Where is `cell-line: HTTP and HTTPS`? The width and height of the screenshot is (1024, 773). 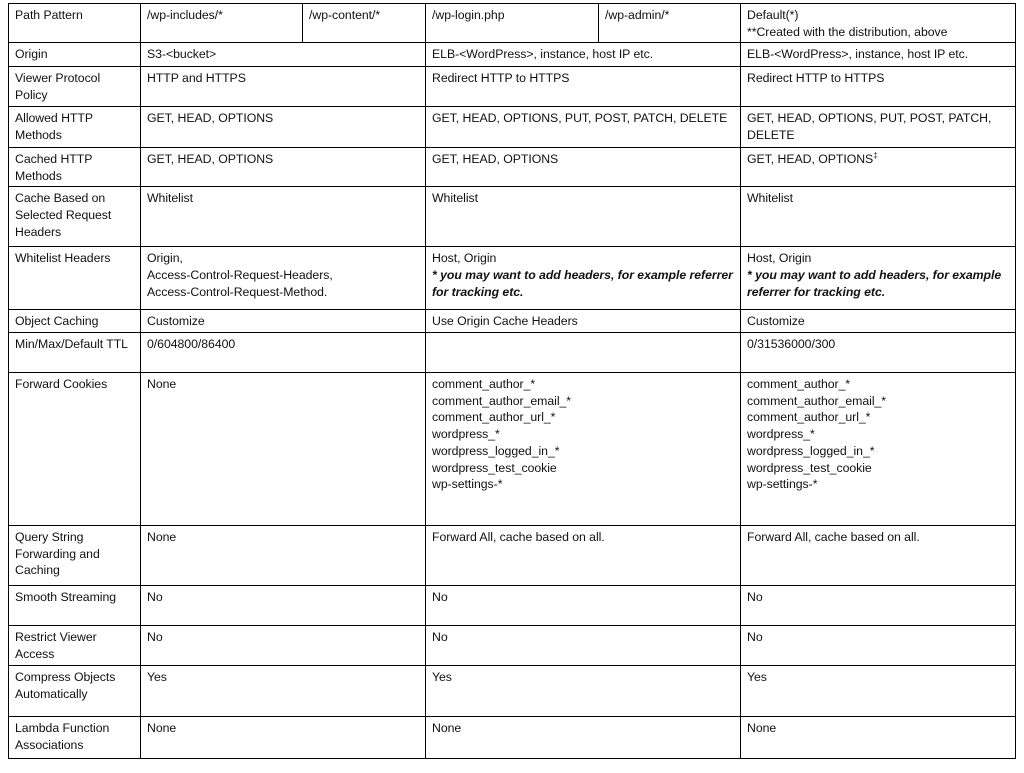
cell-line: HTTP and HTTPS is located at coordinates (196, 78).